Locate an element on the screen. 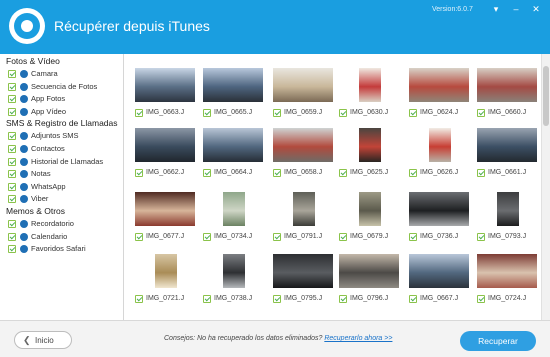  photo-item: IMG_0721.J is located at coordinates (169, 284).